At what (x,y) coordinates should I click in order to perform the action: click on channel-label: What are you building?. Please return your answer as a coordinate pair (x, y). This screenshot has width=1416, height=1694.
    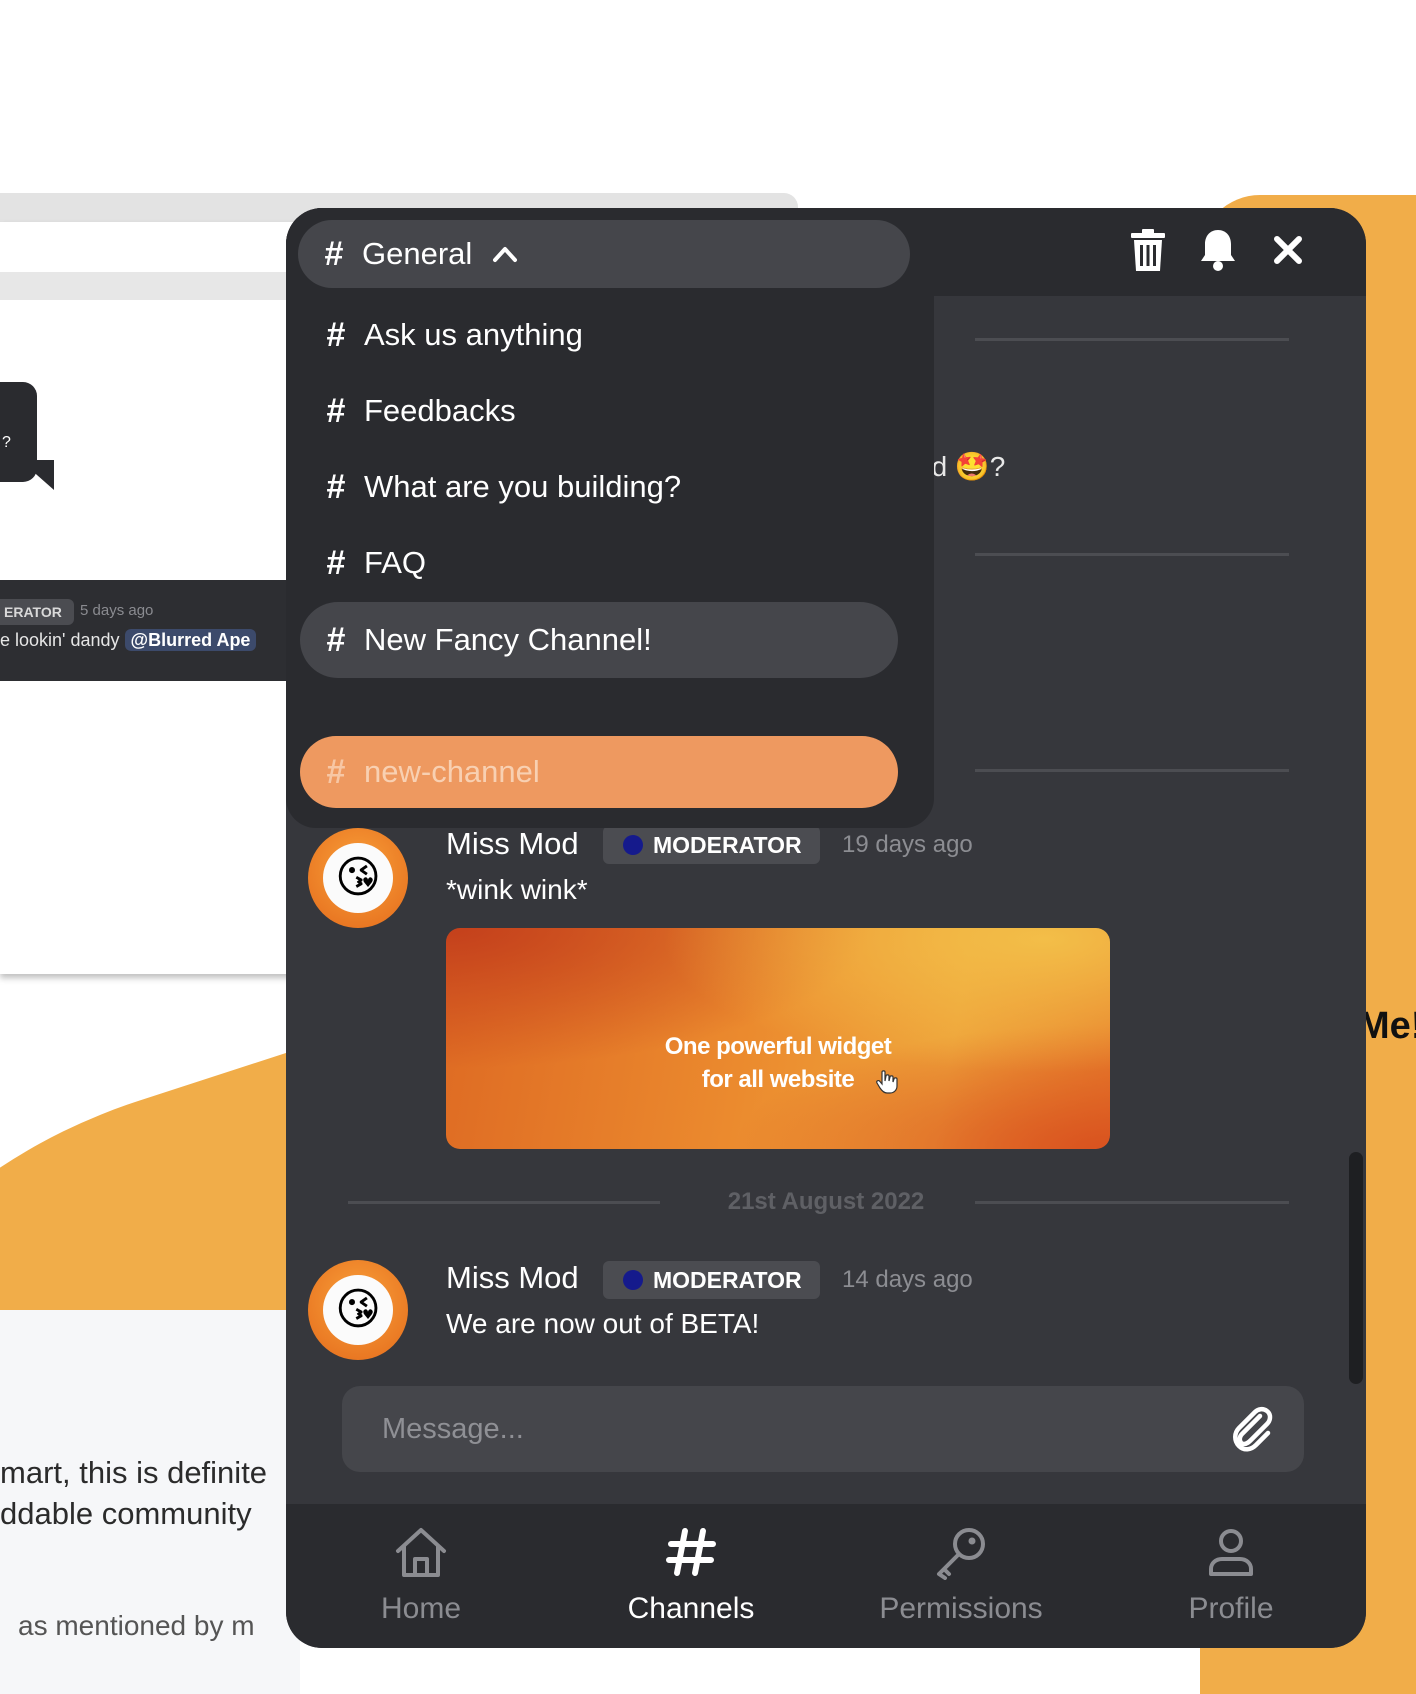
    Looking at the image, I should click on (523, 486).